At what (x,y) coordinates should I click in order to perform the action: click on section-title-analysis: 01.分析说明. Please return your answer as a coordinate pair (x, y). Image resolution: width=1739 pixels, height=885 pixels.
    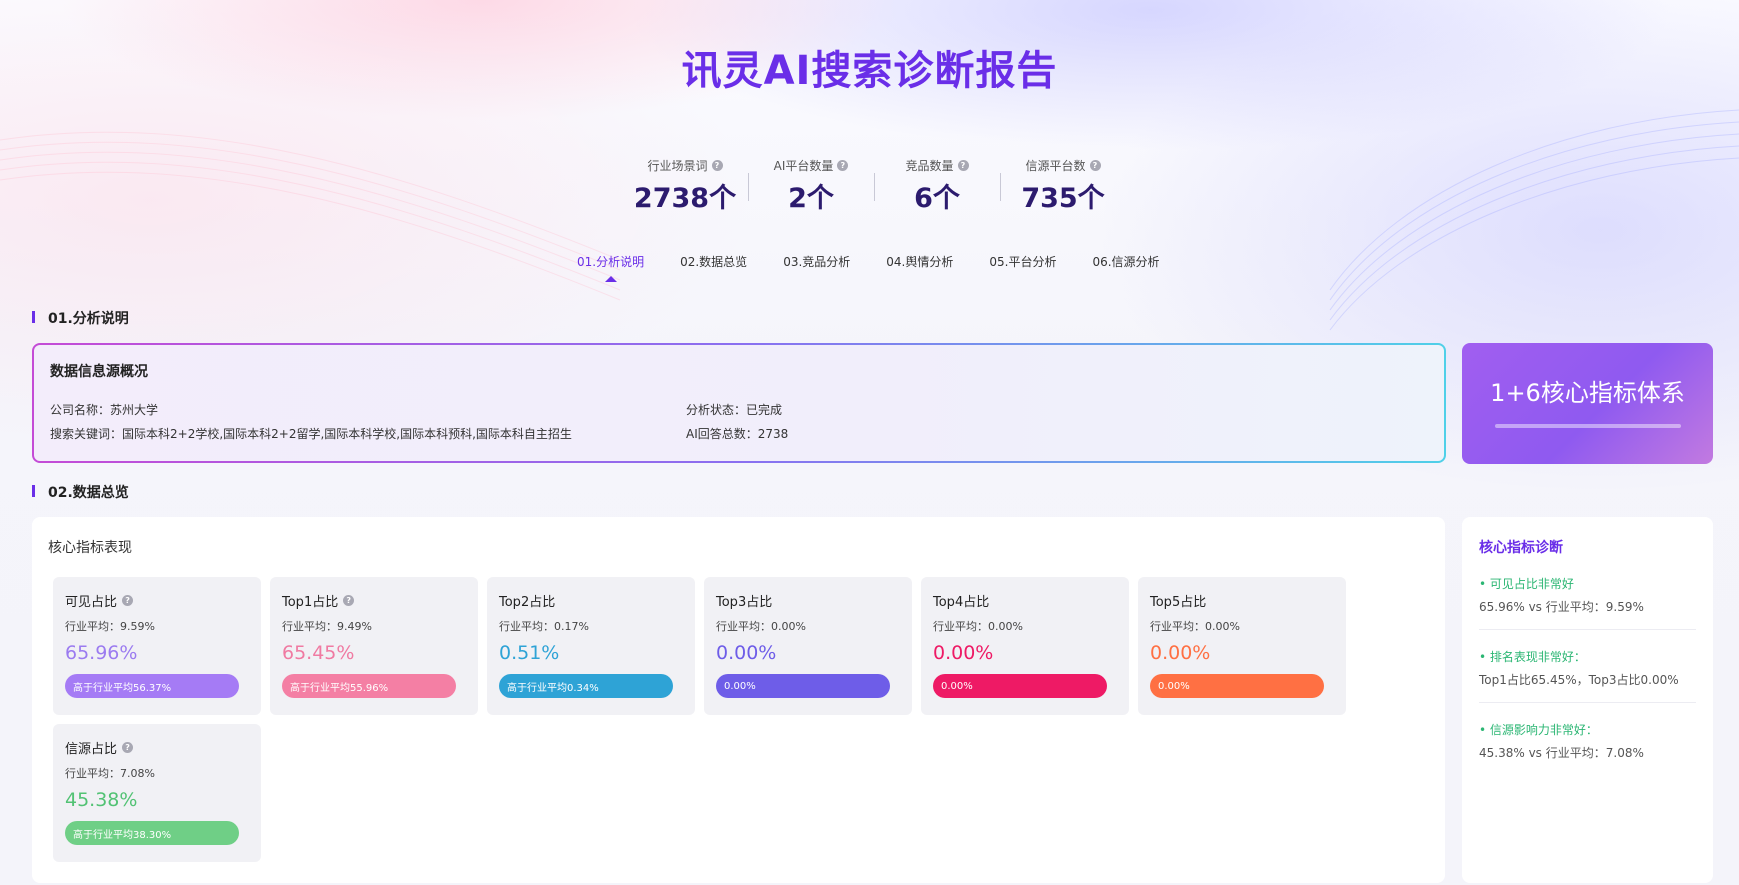
    Looking at the image, I should click on (80, 318).